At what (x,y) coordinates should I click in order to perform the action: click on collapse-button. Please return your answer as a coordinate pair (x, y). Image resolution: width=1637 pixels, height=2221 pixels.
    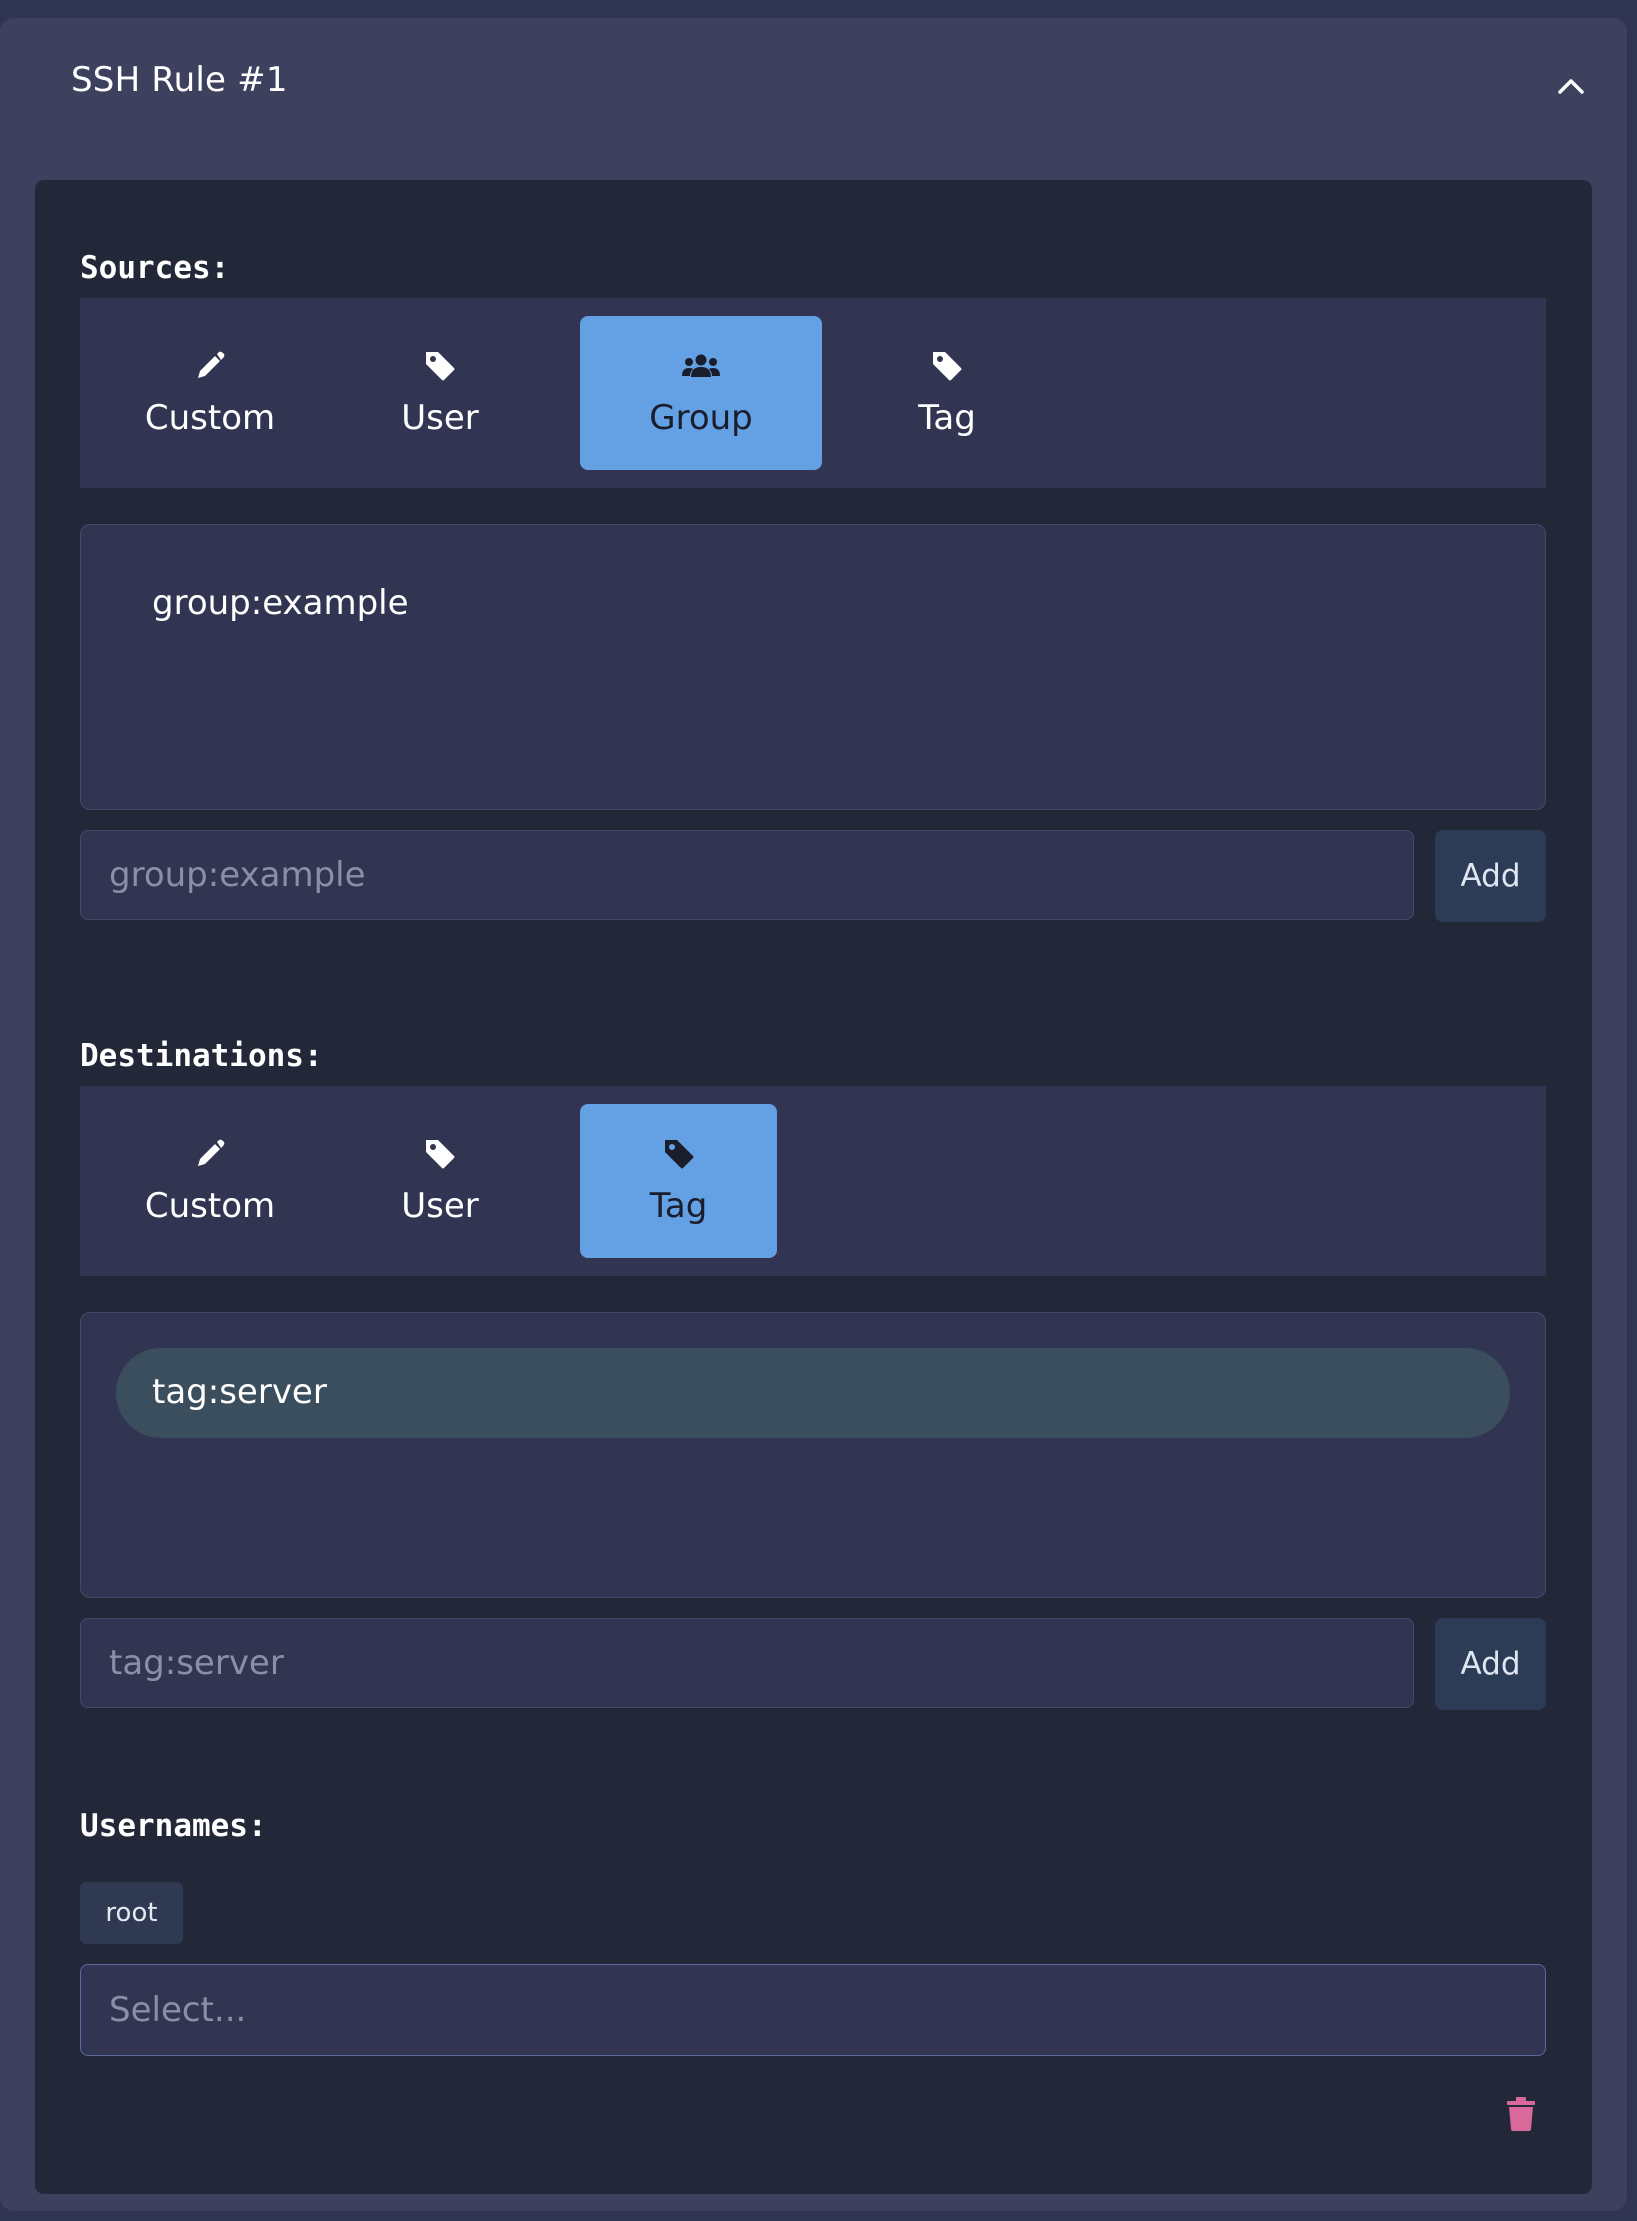
    Looking at the image, I should click on (1571, 86).